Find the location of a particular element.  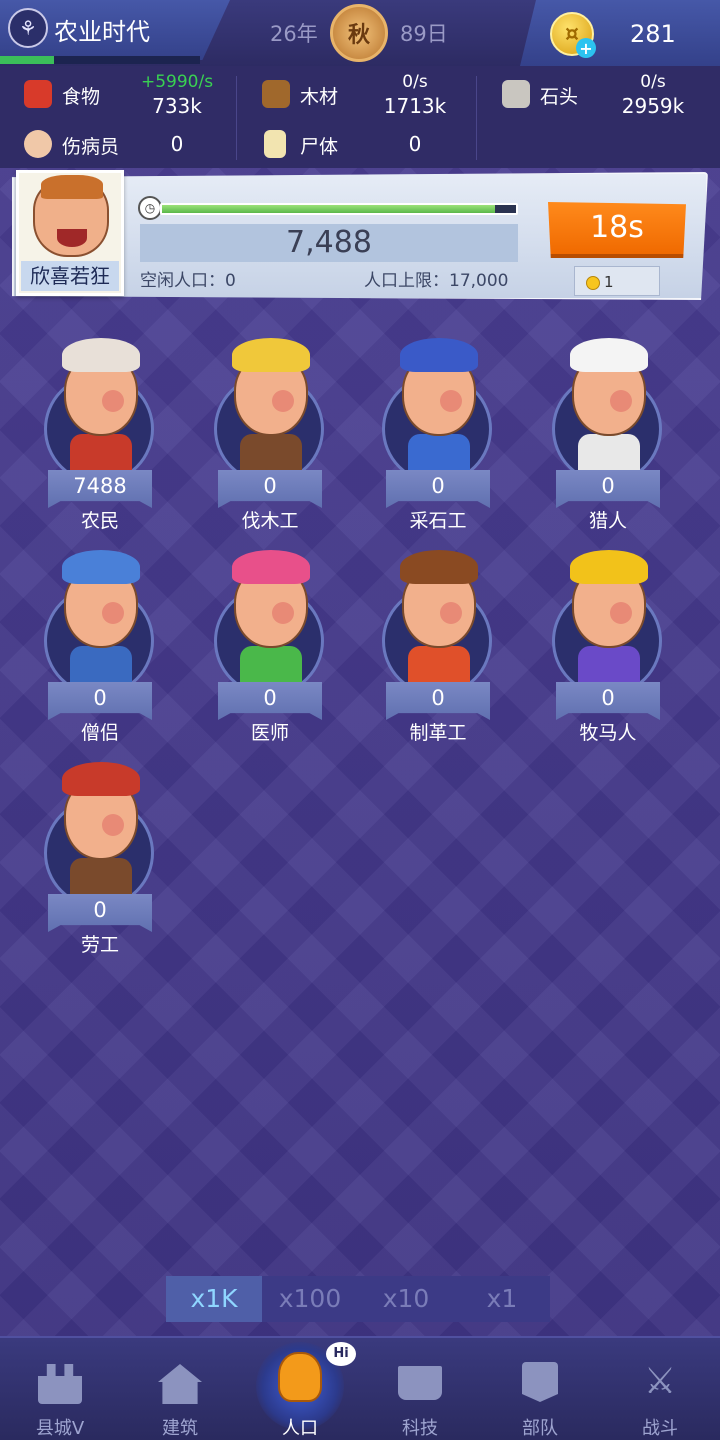

worker-name: 采石工 is located at coordinates (438, 521).